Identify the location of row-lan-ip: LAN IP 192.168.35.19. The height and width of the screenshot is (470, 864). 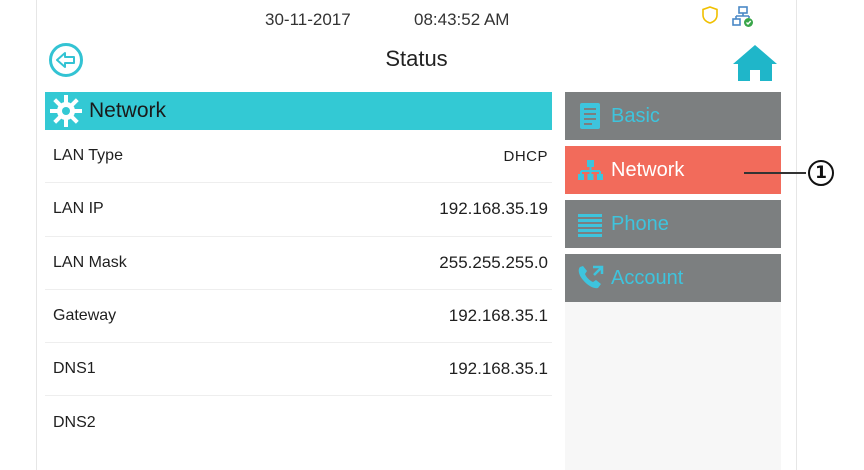
(298, 210).